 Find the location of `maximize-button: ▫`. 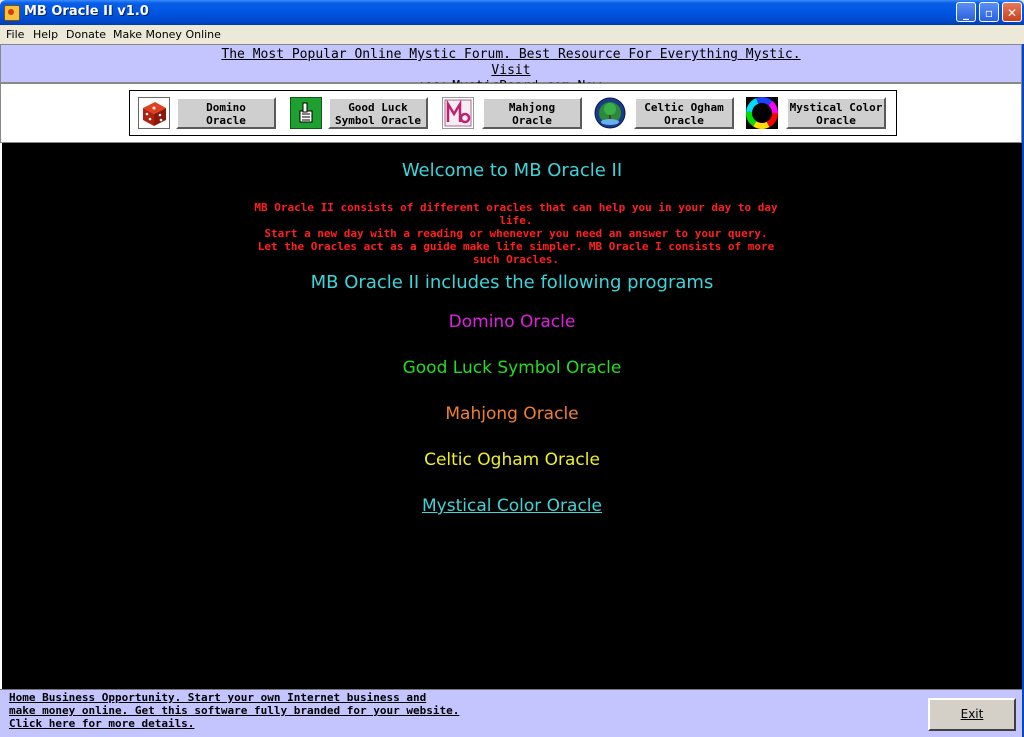

maximize-button: ▫ is located at coordinates (989, 12).